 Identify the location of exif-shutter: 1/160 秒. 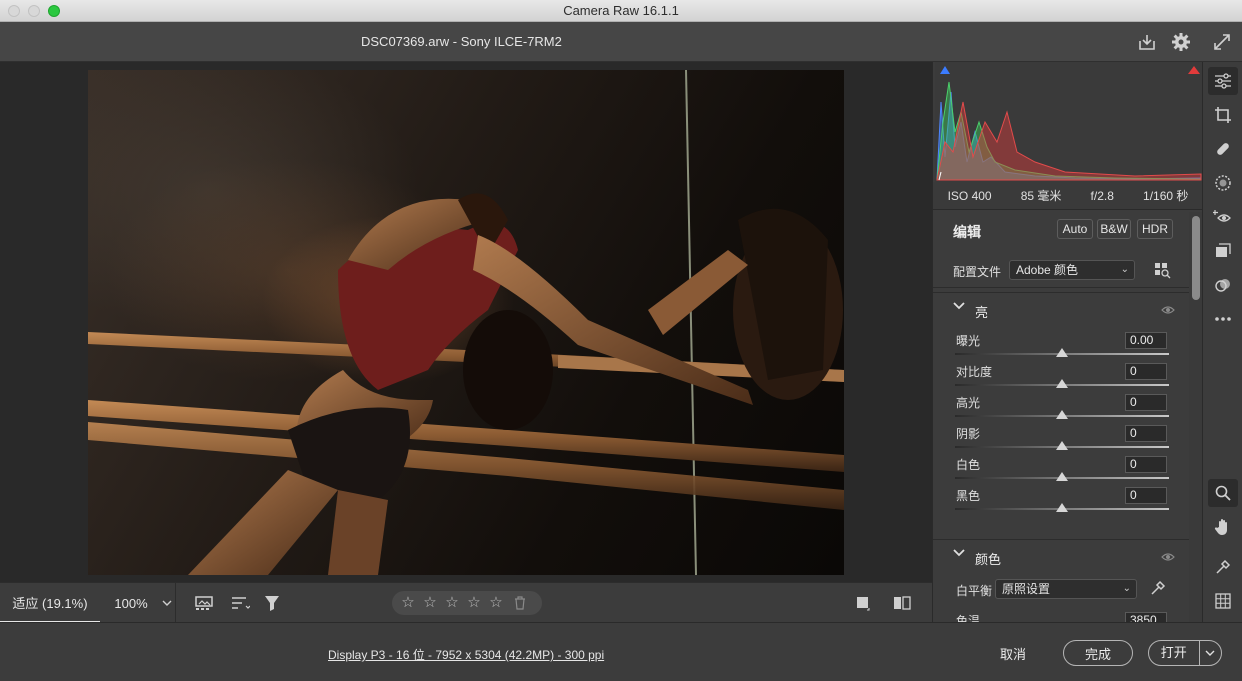
(1166, 196).